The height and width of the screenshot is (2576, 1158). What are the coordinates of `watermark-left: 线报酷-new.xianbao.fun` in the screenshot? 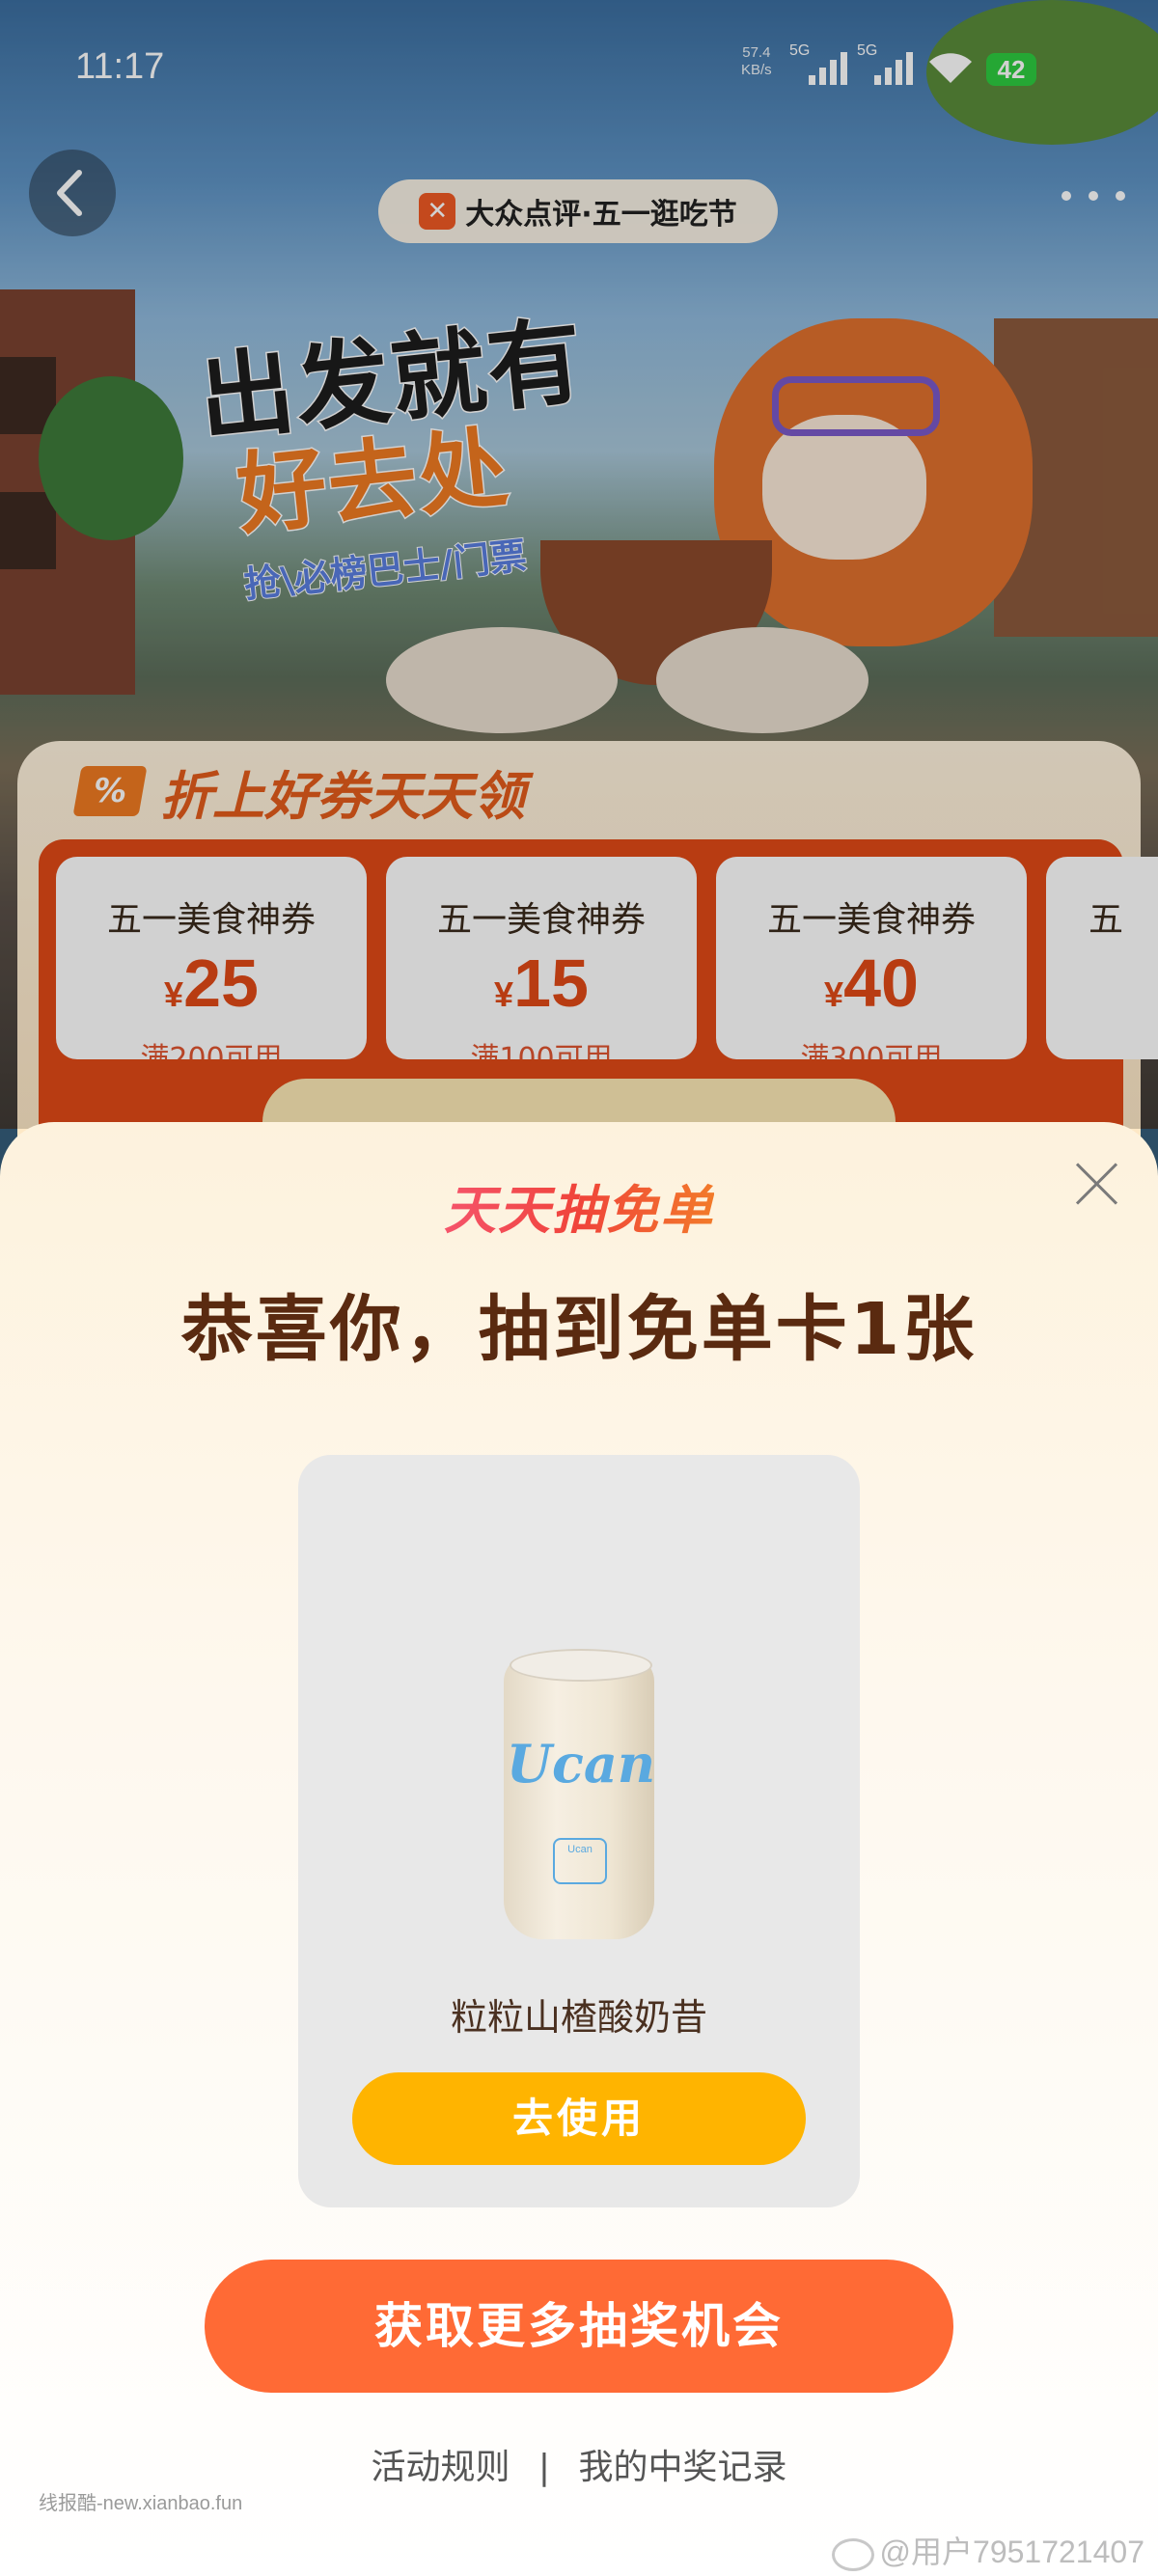 It's located at (141, 2503).